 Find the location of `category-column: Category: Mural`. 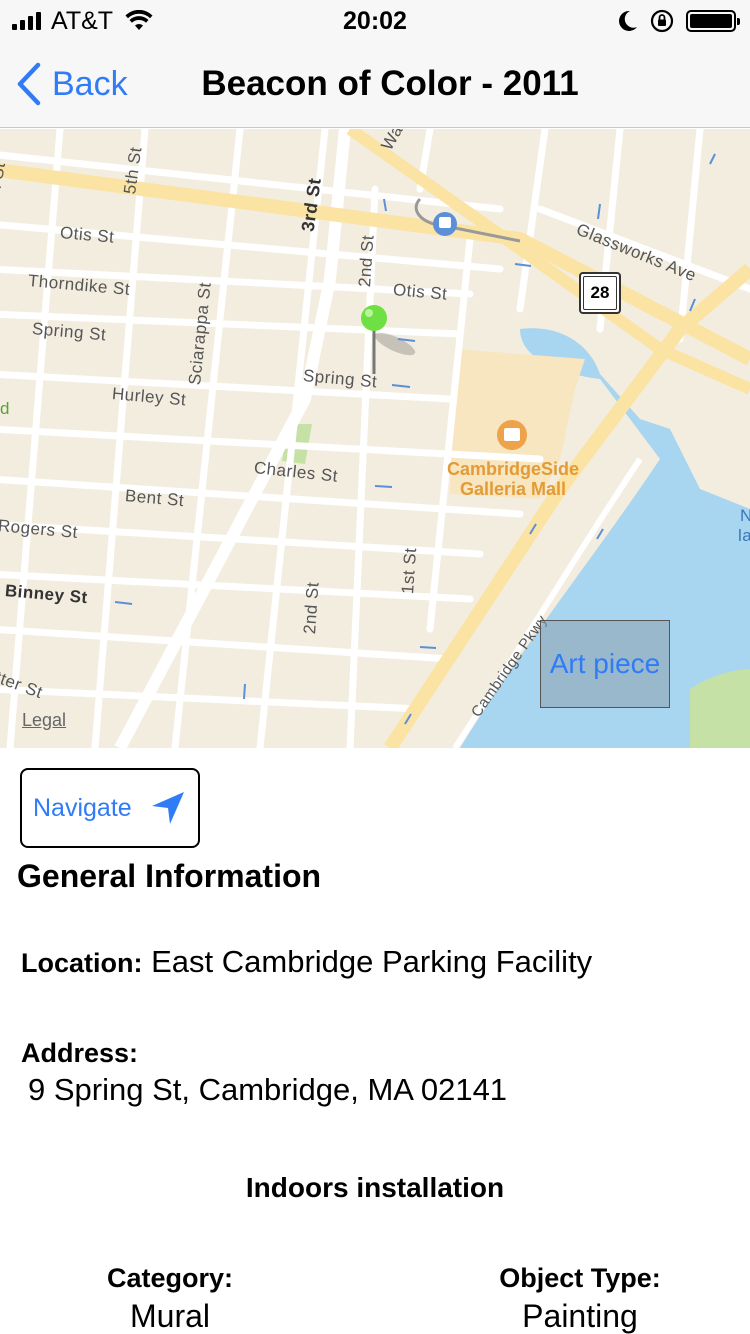

category-column: Category: Mural is located at coordinates (170, 1298).